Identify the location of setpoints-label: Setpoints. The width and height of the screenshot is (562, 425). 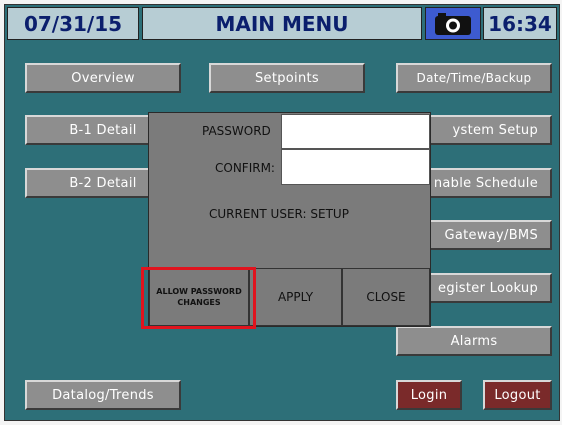
(287, 78).